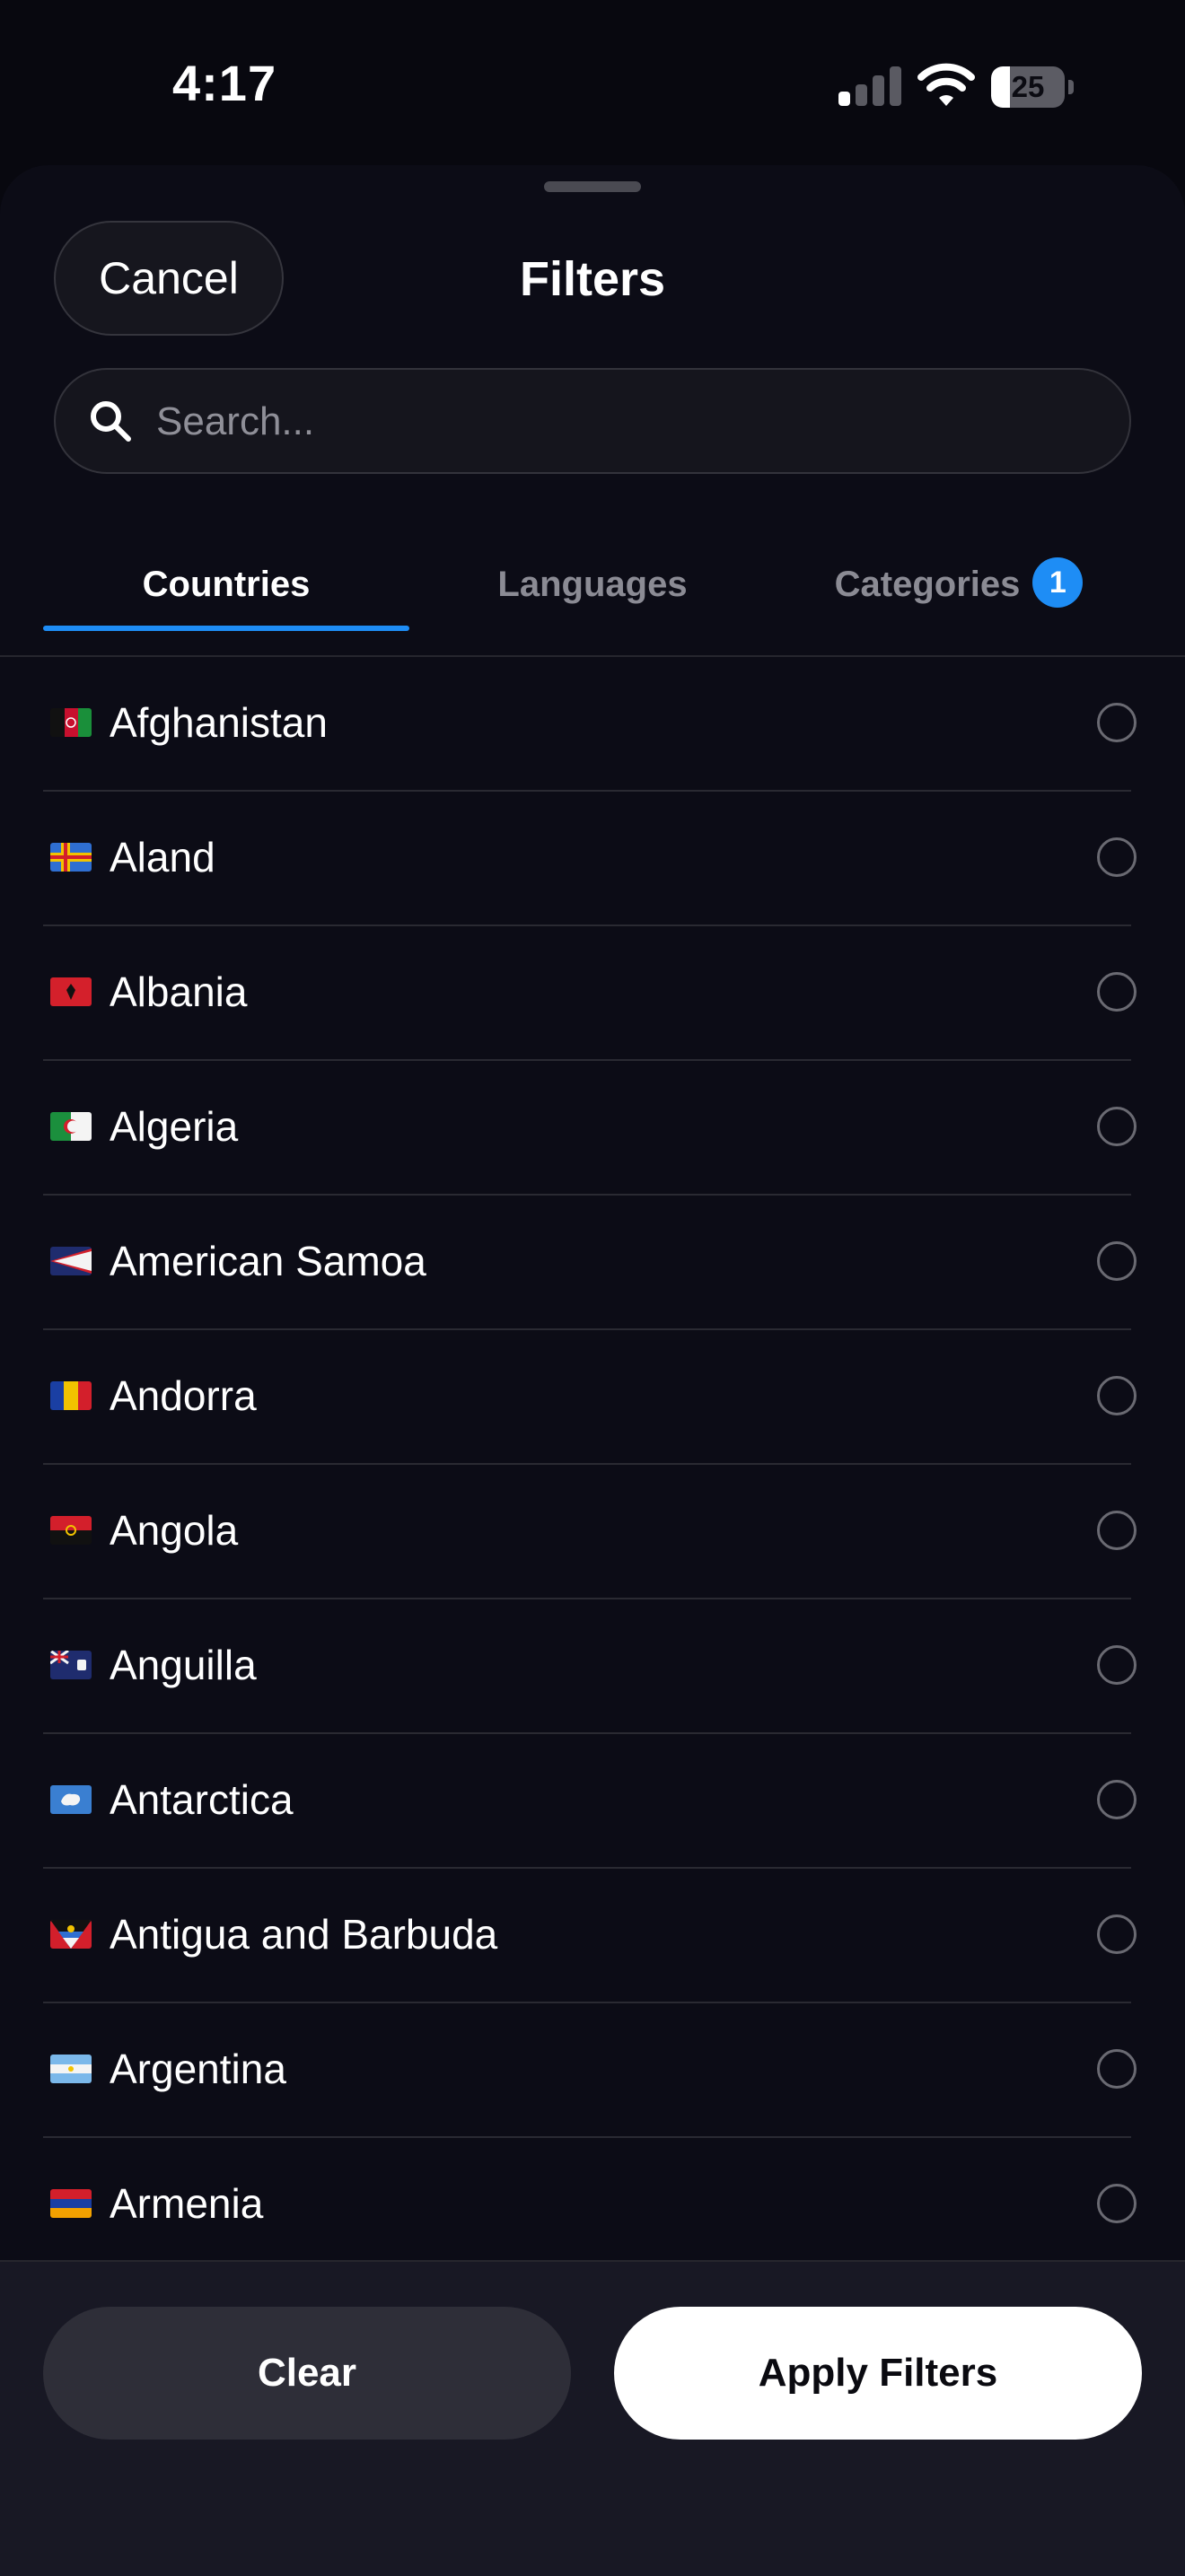  What do you see at coordinates (71, 1934) in the screenshot?
I see `flag-antigua-barbuda-icon` at bounding box center [71, 1934].